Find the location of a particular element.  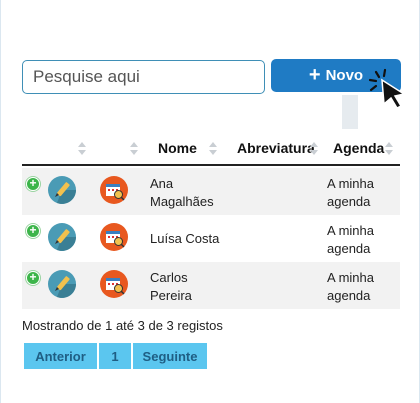

cell-nome: Carlos Pereira is located at coordinates (171, 286).